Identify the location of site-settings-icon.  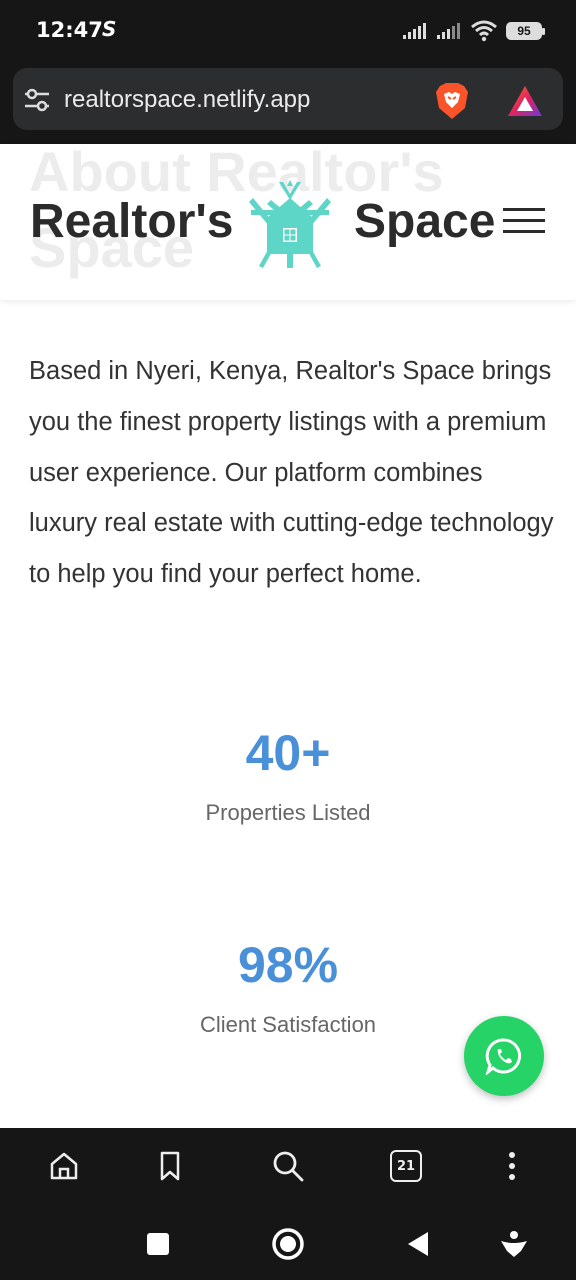
(37, 100).